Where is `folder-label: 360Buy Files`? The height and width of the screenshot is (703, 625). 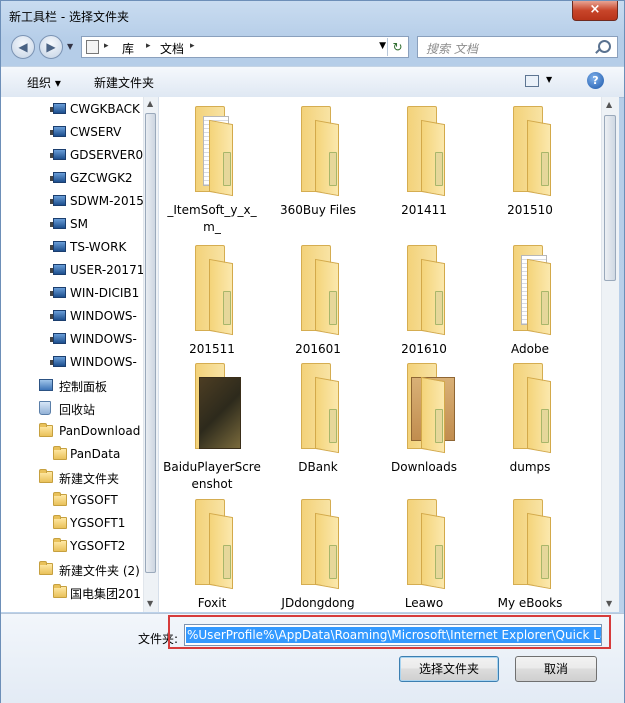 folder-label: 360Buy Files is located at coordinates (318, 210).